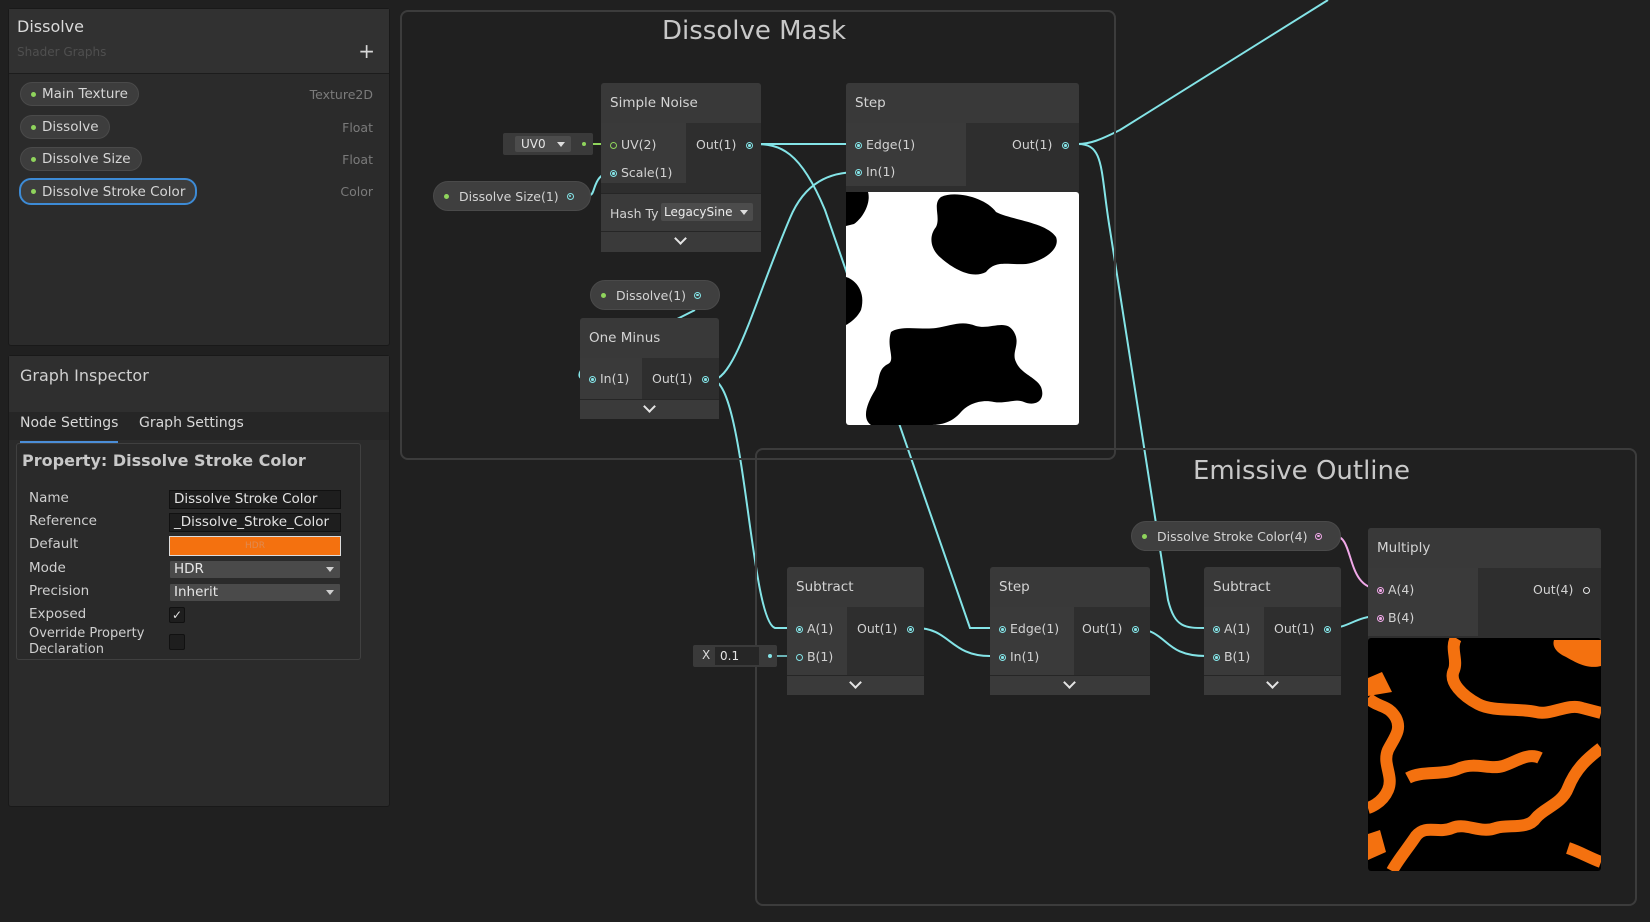 This screenshot has width=1650, height=922. What do you see at coordinates (754, 31) in the screenshot?
I see `group-title: Dissolve Mask` at bounding box center [754, 31].